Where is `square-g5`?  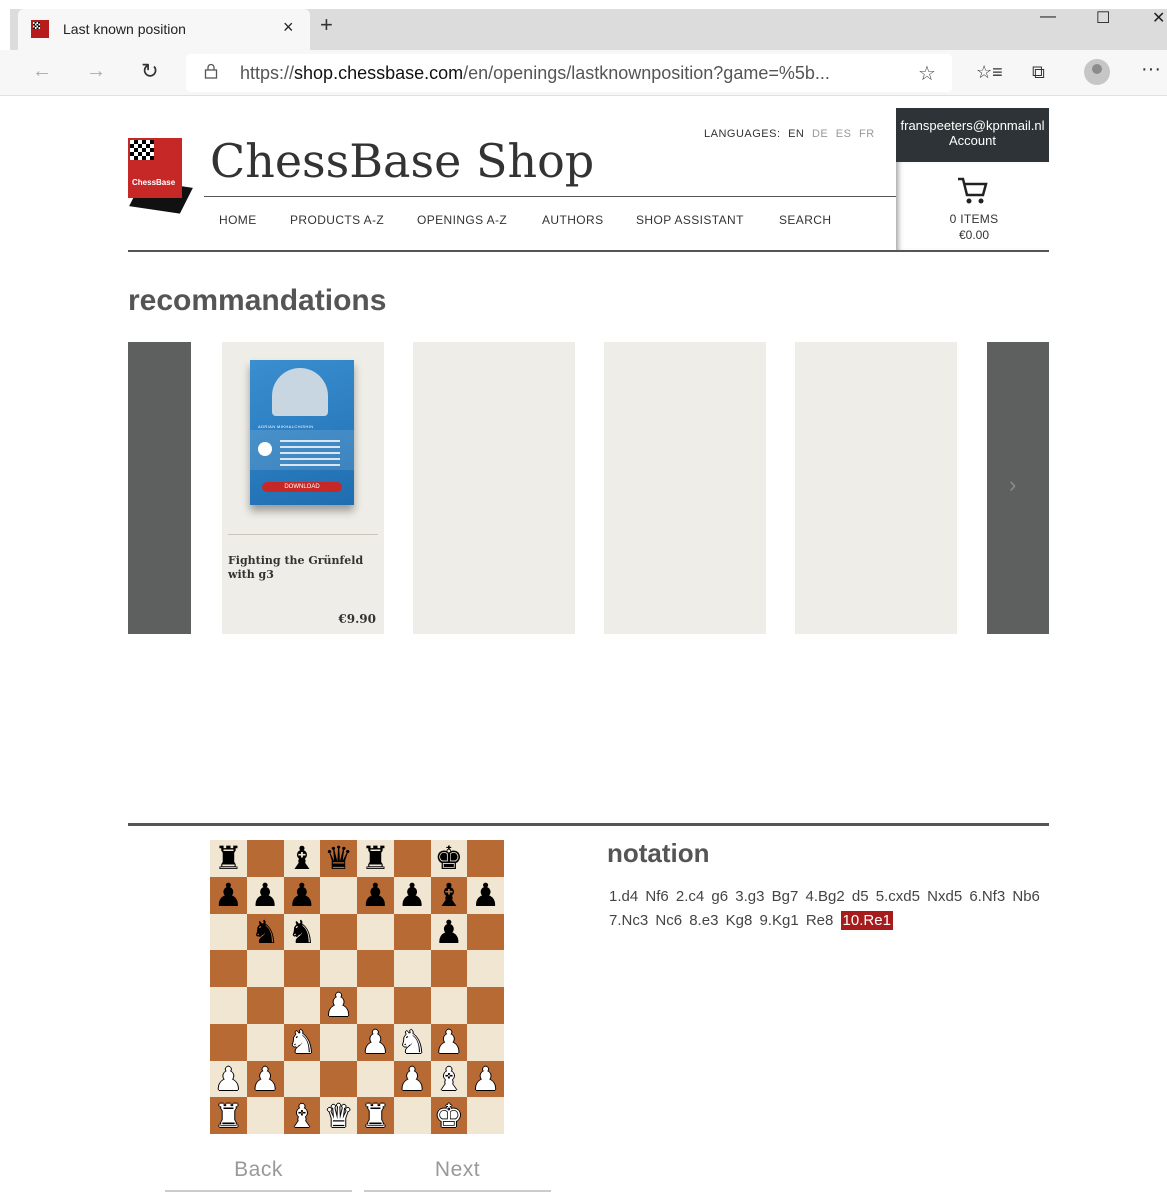
square-g5 is located at coordinates (449, 968).